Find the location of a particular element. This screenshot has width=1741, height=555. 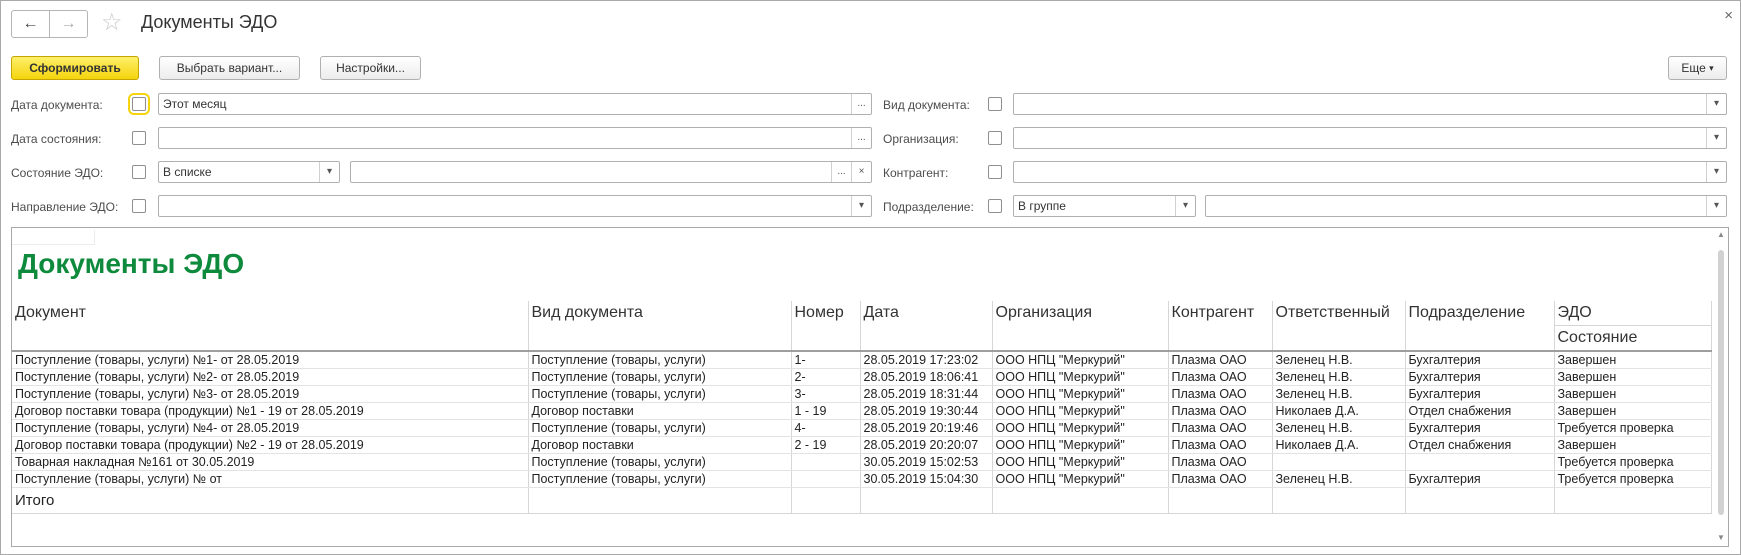

table-cell: 4- is located at coordinates (826, 428).